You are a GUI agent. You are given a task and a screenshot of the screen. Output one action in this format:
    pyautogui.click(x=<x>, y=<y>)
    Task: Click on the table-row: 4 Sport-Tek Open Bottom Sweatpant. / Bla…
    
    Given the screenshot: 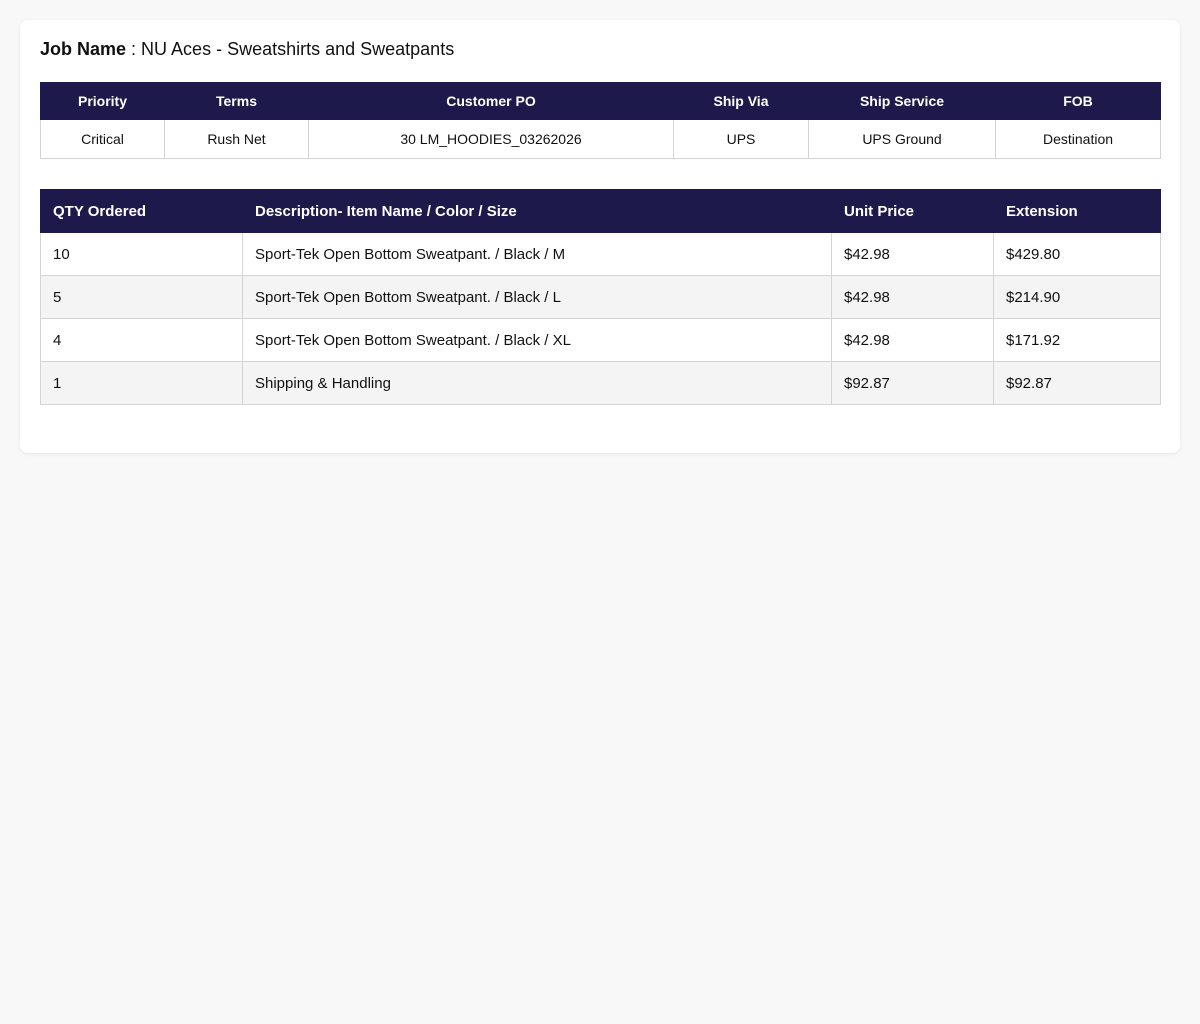 What is the action you would take?
    pyautogui.click(x=600, y=340)
    